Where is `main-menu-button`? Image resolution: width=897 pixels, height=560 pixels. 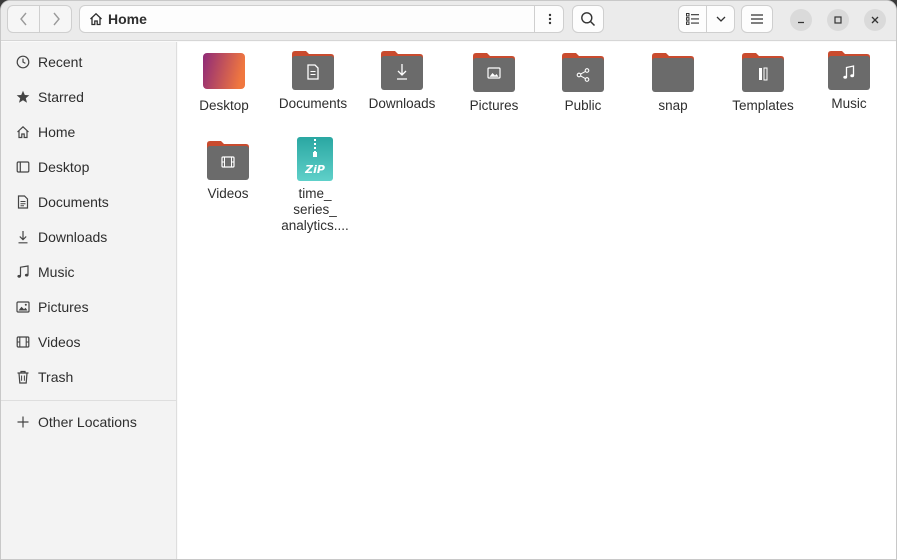
main-menu-button is located at coordinates (757, 19).